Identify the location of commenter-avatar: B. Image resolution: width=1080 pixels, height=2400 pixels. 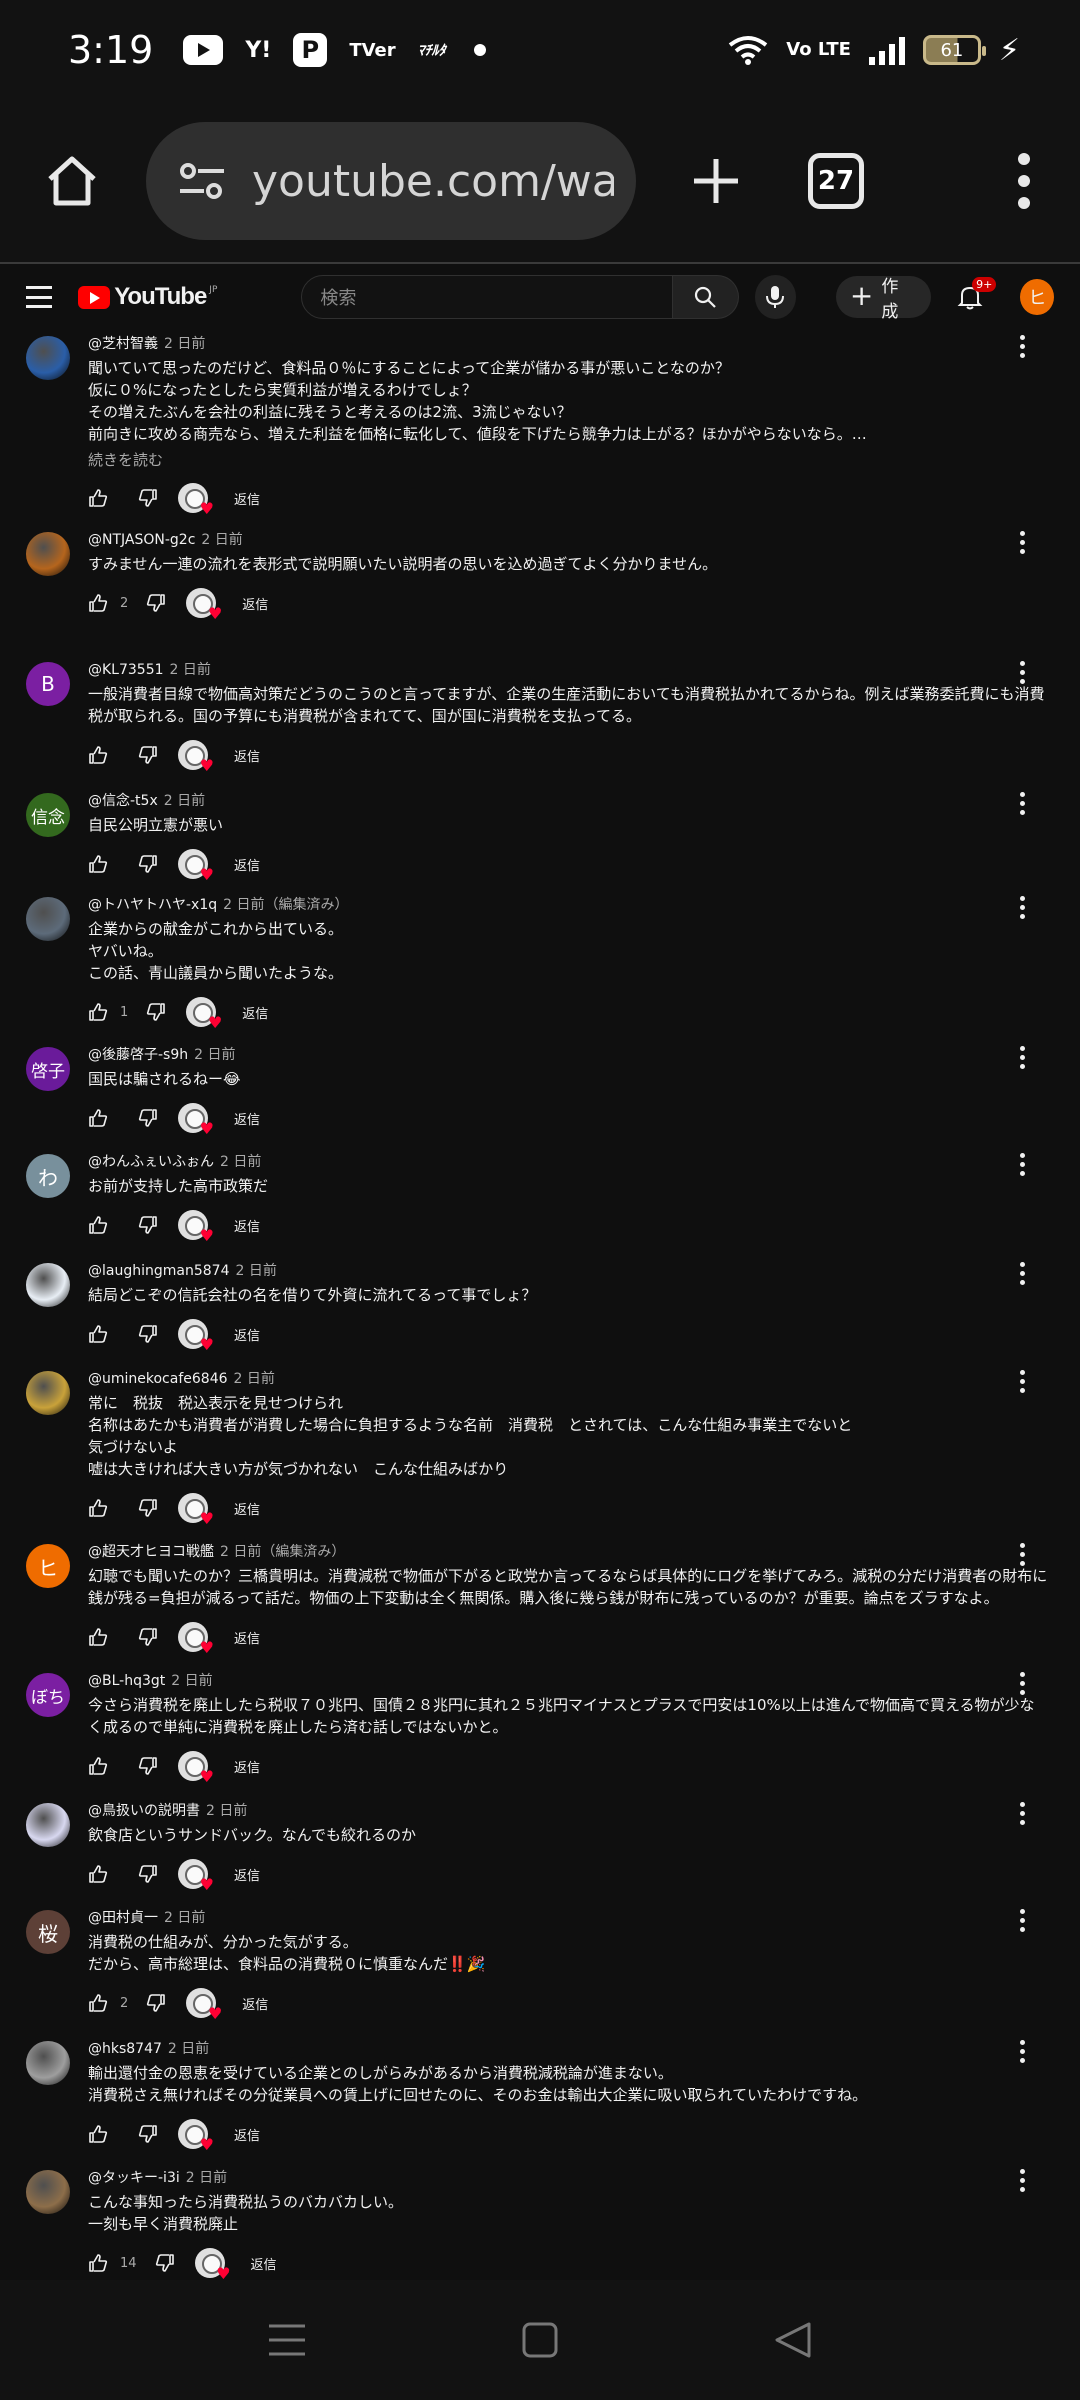
(48, 684).